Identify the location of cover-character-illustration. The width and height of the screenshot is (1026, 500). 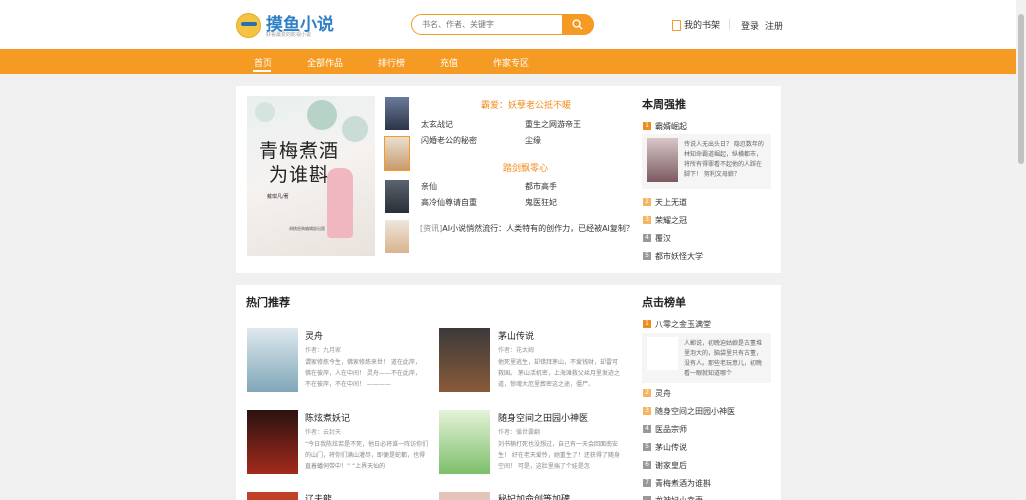
(340, 203).